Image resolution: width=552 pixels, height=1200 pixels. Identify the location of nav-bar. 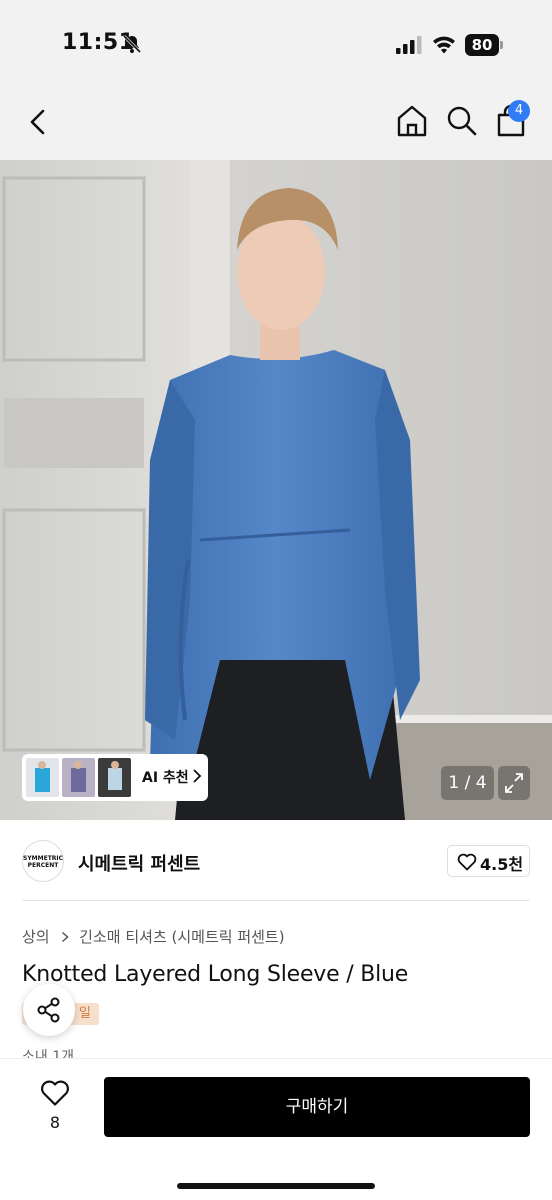
(276, 122).